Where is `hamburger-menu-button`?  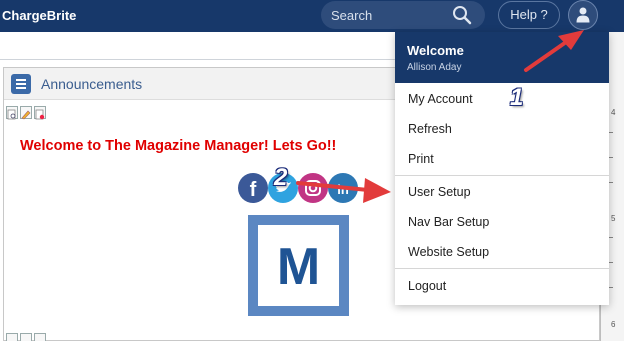
hamburger-menu-button is located at coordinates (21, 84).